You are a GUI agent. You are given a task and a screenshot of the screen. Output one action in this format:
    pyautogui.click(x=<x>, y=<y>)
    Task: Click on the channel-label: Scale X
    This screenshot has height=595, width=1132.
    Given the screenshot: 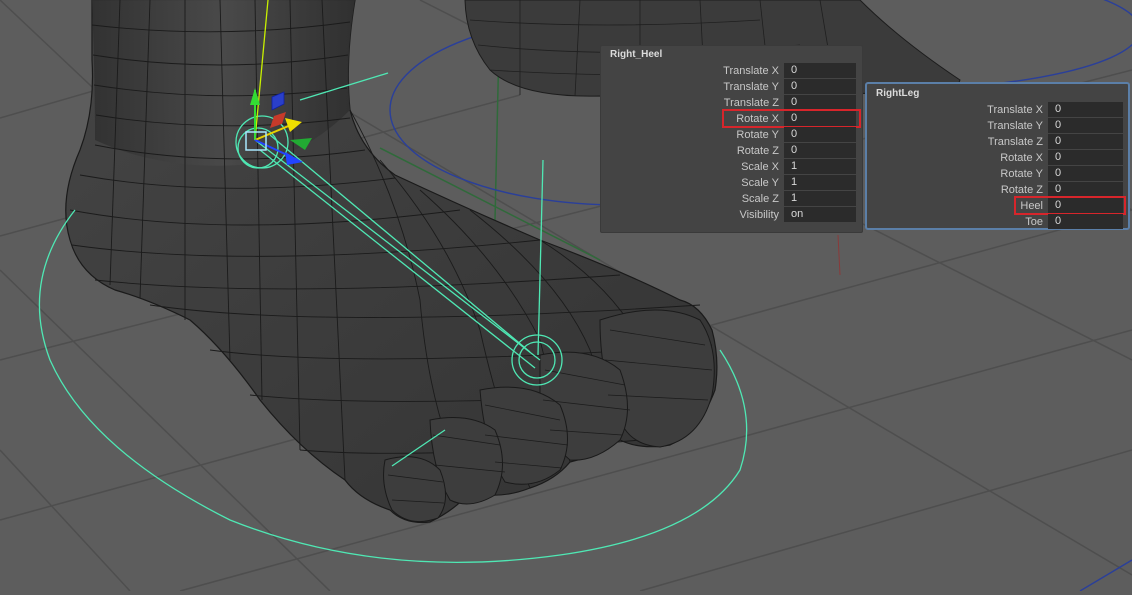 What is the action you would take?
    pyautogui.click(x=760, y=167)
    